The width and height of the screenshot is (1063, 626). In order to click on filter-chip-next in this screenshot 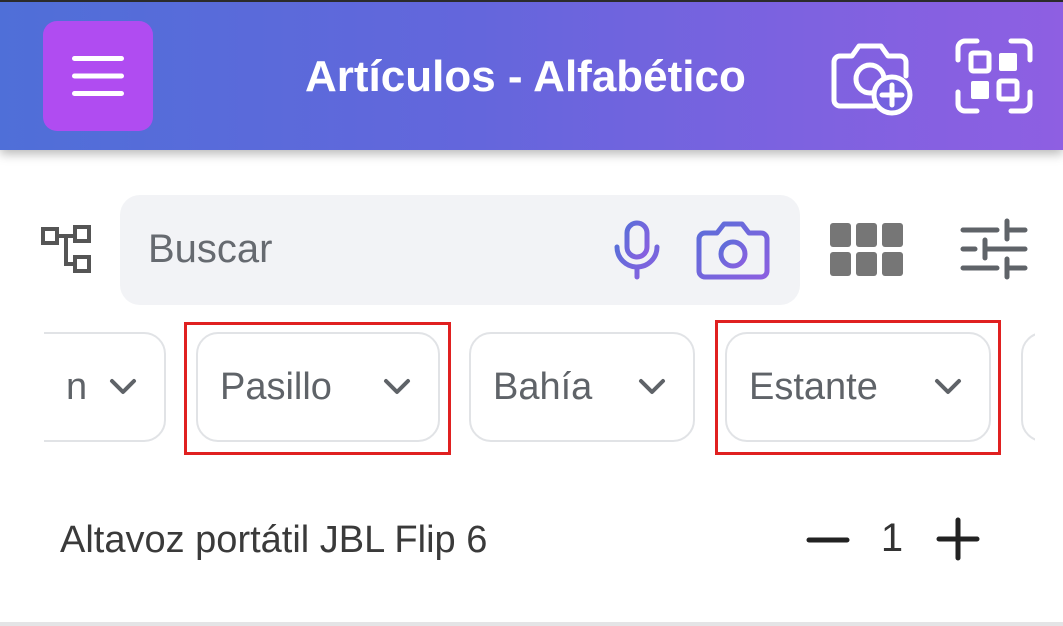, I will do `click(1028, 387)`.